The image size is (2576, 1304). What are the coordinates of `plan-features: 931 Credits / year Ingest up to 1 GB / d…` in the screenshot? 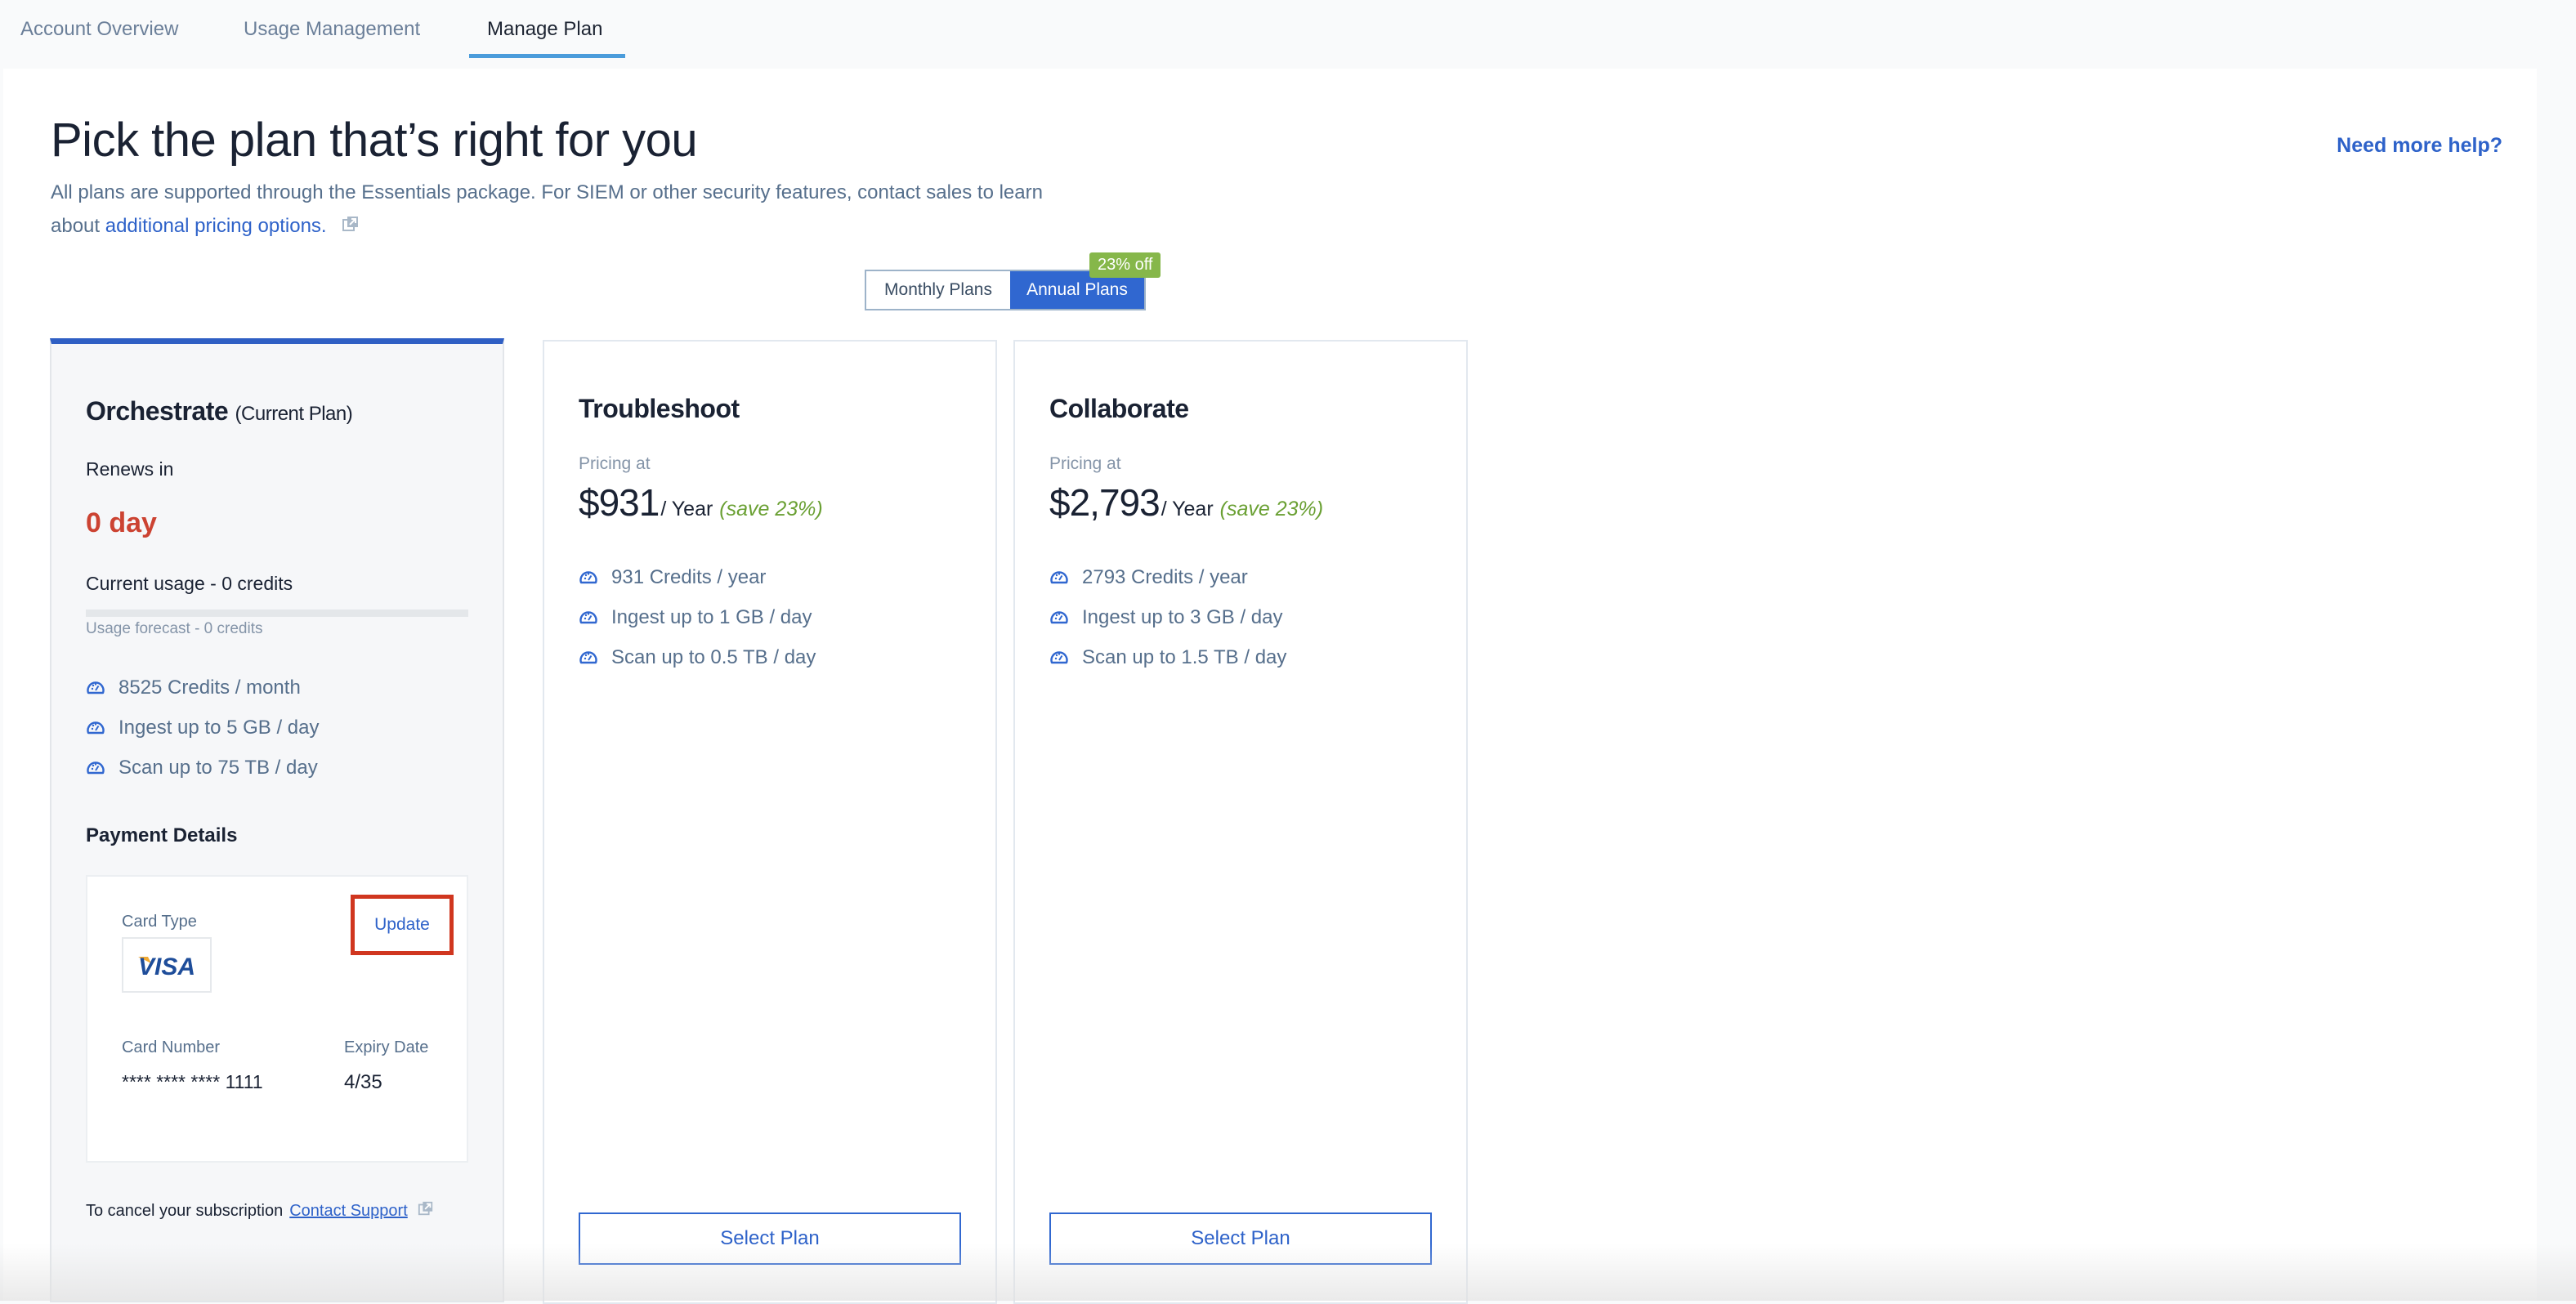 It's located at (697, 617).